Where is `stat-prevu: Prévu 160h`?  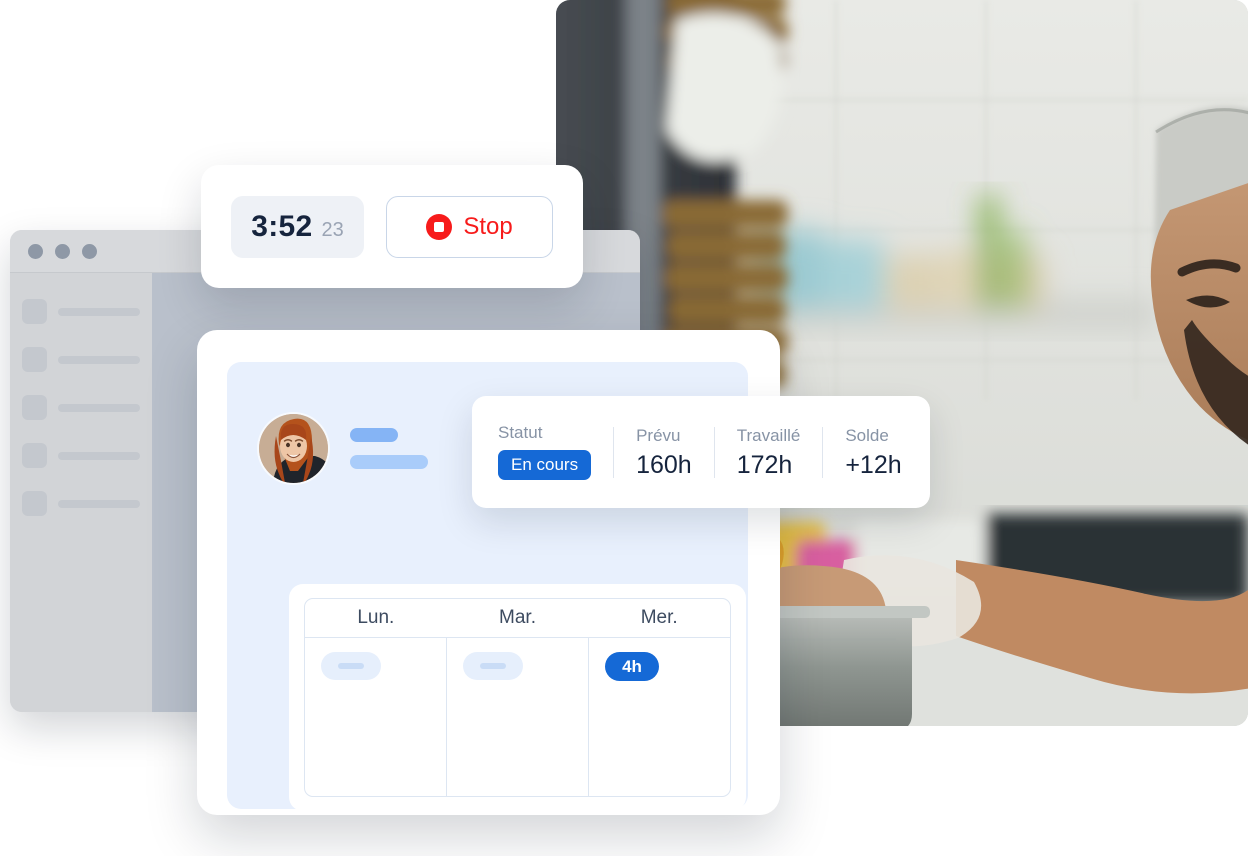 stat-prevu: Prévu 160h is located at coordinates (663, 452).